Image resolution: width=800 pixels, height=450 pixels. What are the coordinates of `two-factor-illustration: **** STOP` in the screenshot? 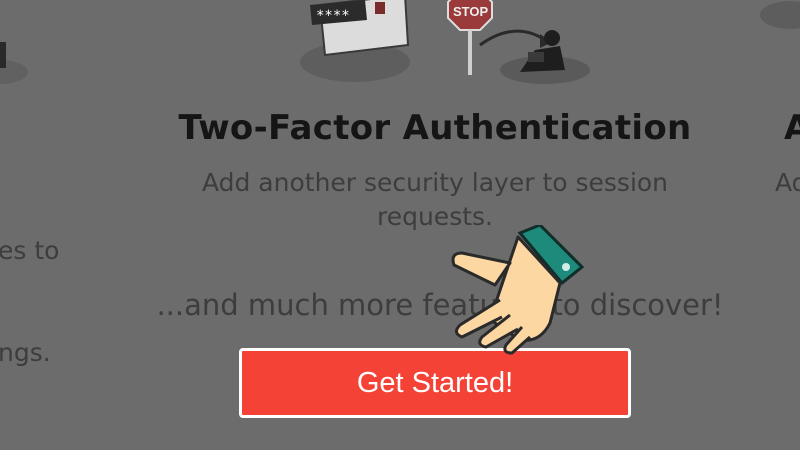 It's located at (445, 42).